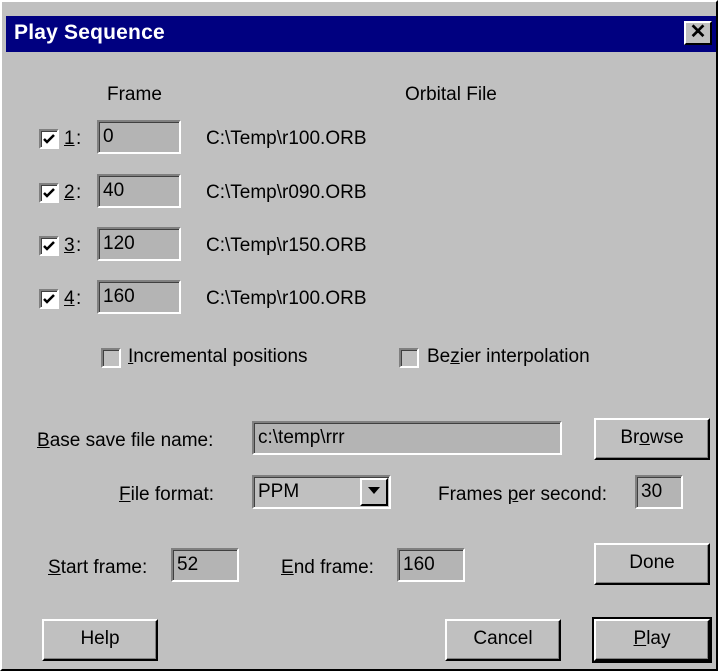 Image resolution: width=718 pixels, height=671 pixels. I want to click on row-1-checkbox, so click(49, 139).